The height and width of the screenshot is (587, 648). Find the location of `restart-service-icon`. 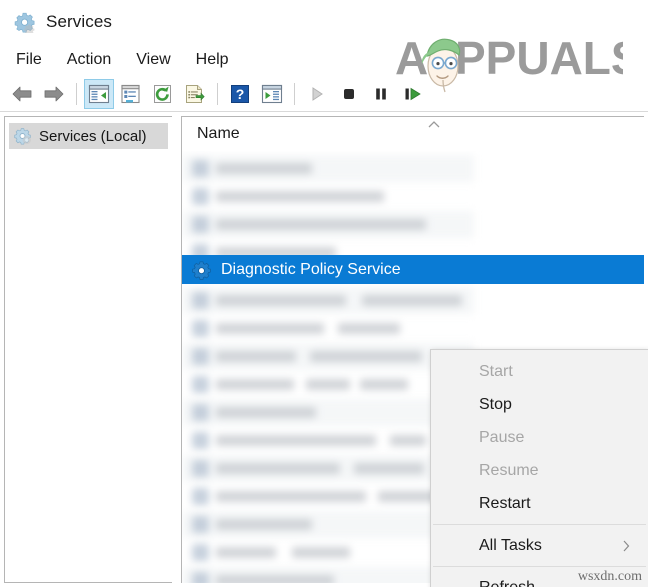

restart-service-icon is located at coordinates (413, 93).